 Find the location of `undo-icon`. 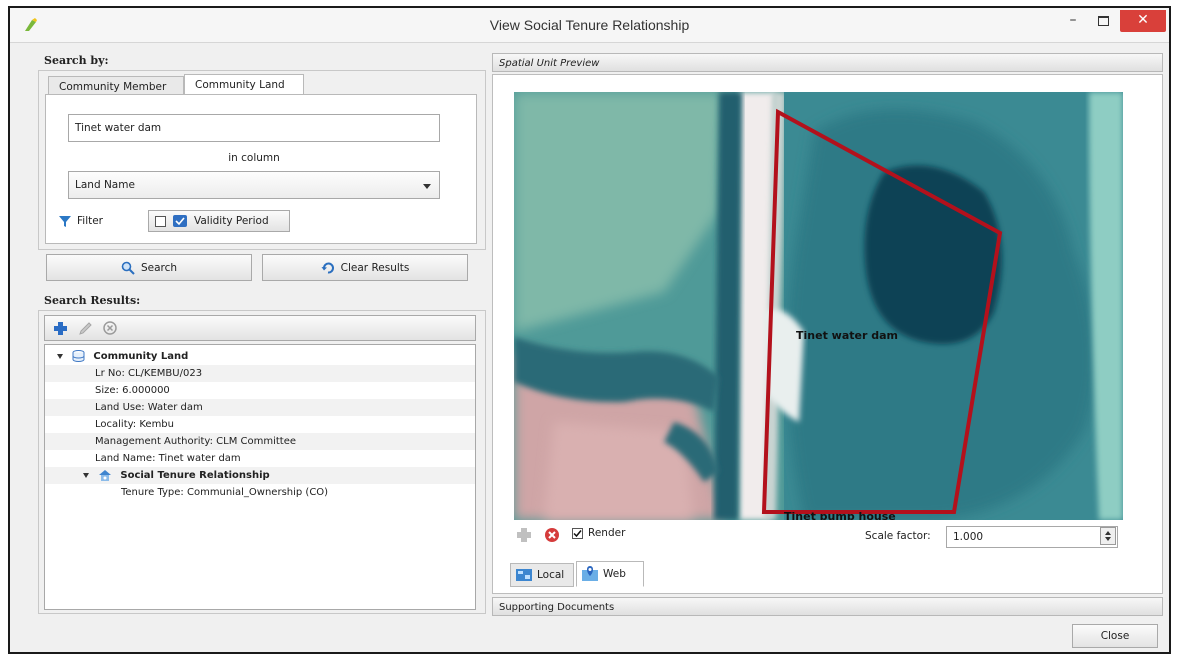

undo-icon is located at coordinates (327, 267).